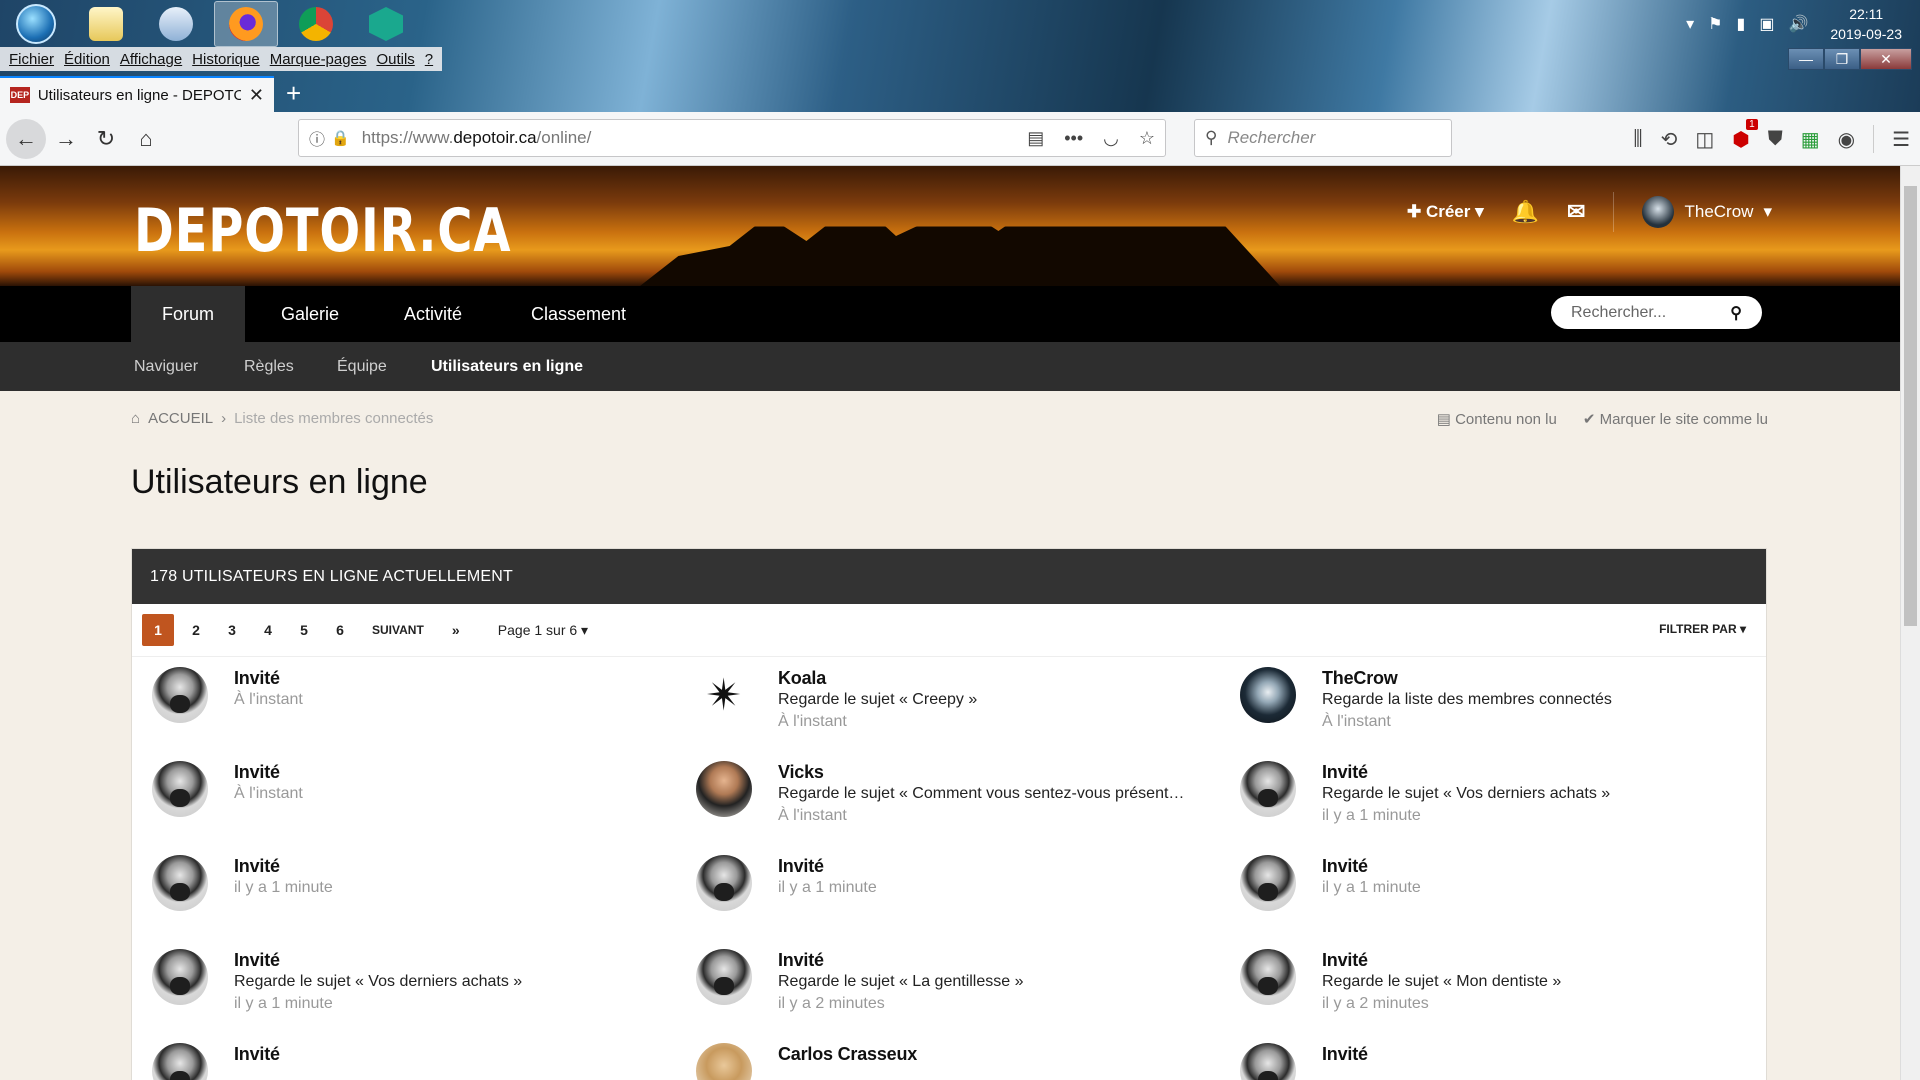 The width and height of the screenshot is (1920, 1080). Describe the element at coordinates (66, 139) in the screenshot. I see `forward-button: →` at that location.